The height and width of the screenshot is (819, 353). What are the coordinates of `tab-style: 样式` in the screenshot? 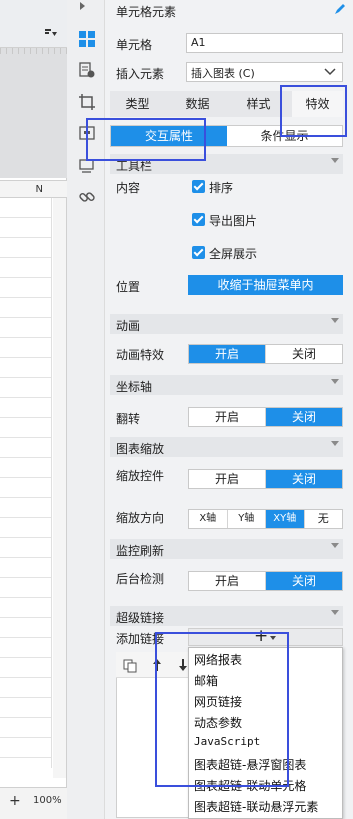 It's located at (258, 104).